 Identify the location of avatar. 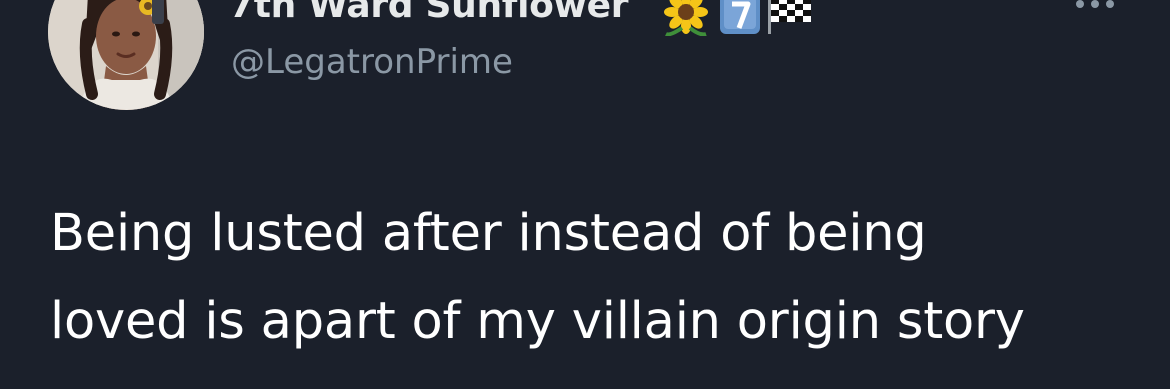
(126, 55).